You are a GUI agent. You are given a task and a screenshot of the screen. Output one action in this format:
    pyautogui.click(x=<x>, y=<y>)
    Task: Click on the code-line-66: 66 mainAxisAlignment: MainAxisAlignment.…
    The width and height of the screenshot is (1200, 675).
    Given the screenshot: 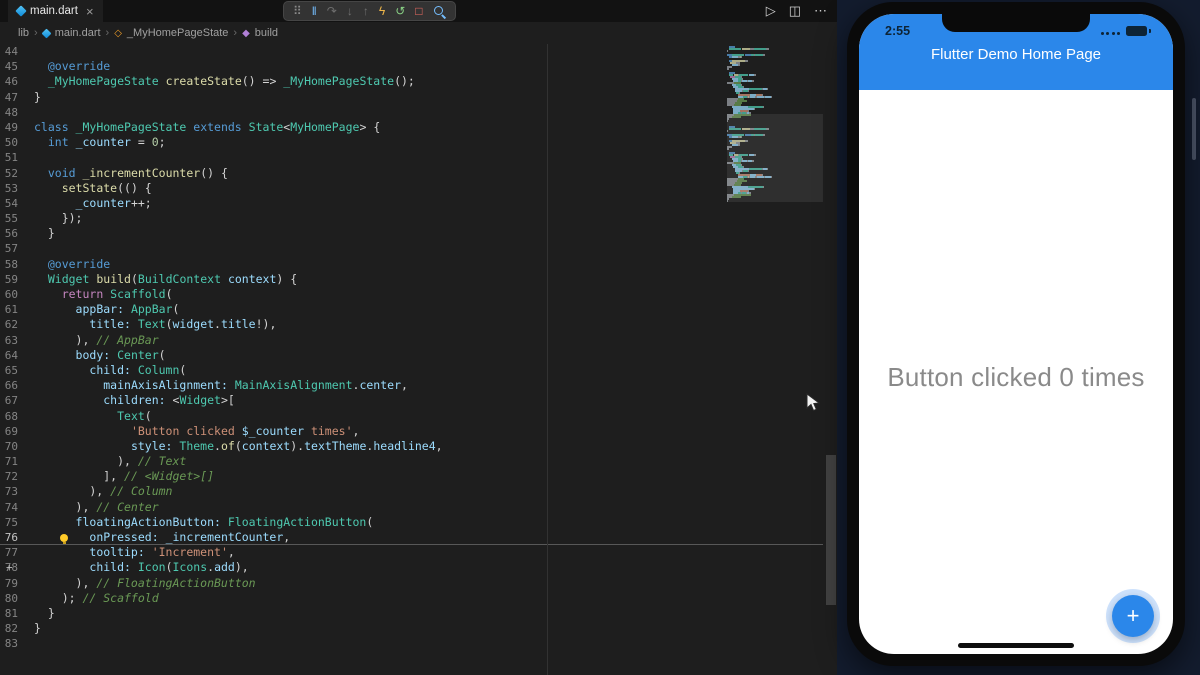 What is the action you would take?
    pyautogui.click(x=411, y=385)
    